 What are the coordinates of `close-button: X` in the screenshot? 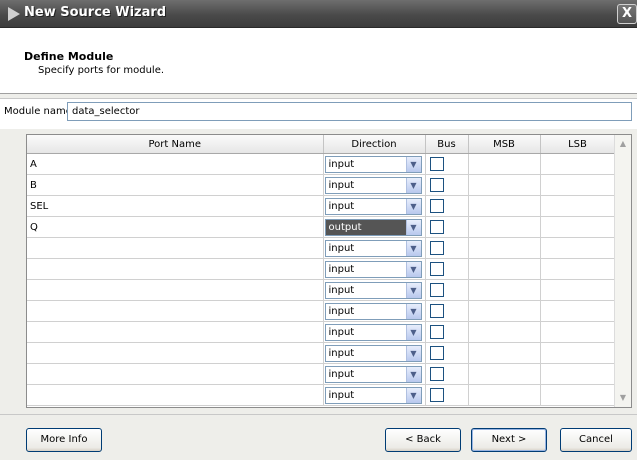 It's located at (627, 14).